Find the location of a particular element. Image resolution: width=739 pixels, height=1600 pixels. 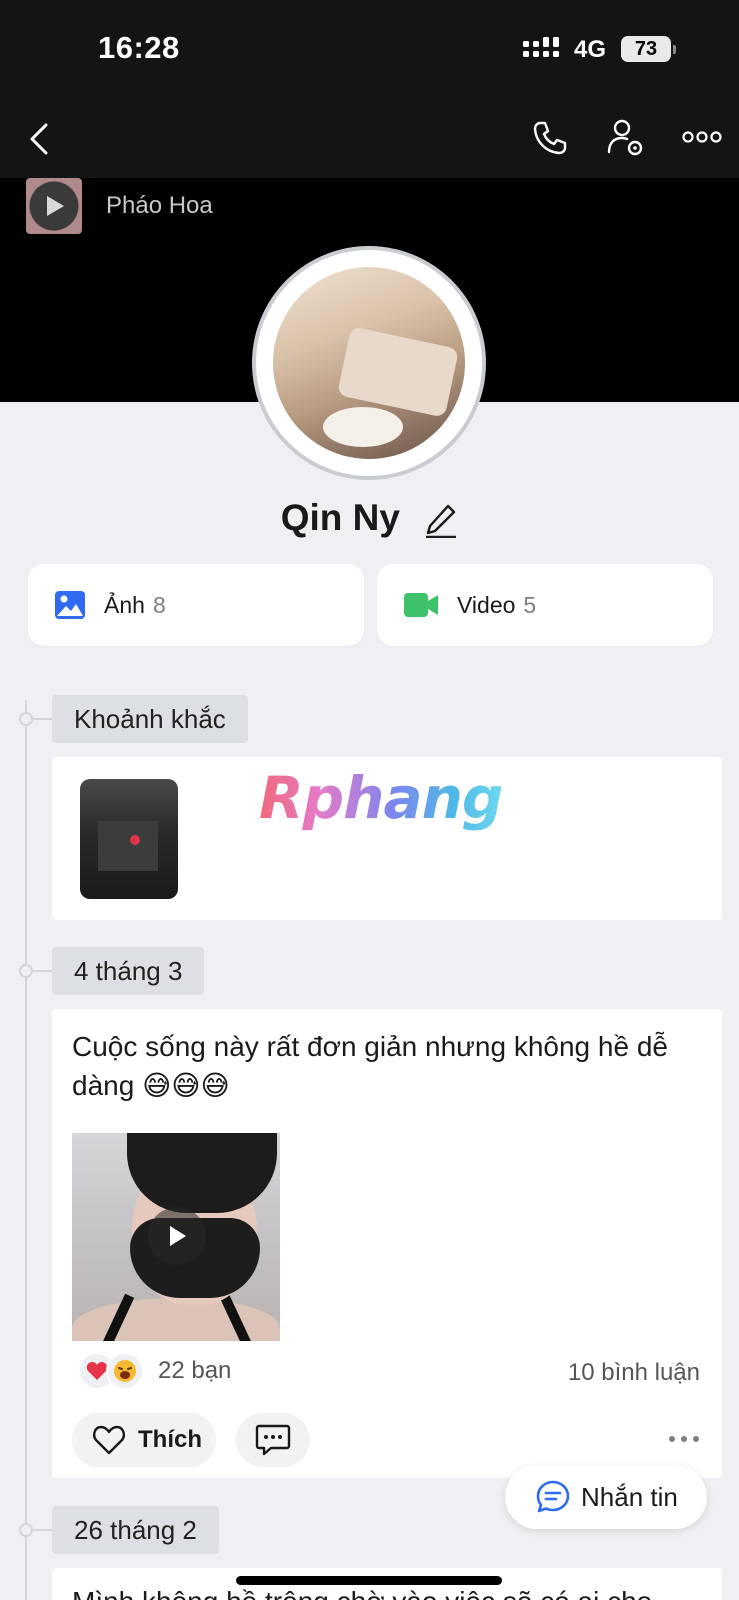

play-button is located at coordinates (177, 1236).